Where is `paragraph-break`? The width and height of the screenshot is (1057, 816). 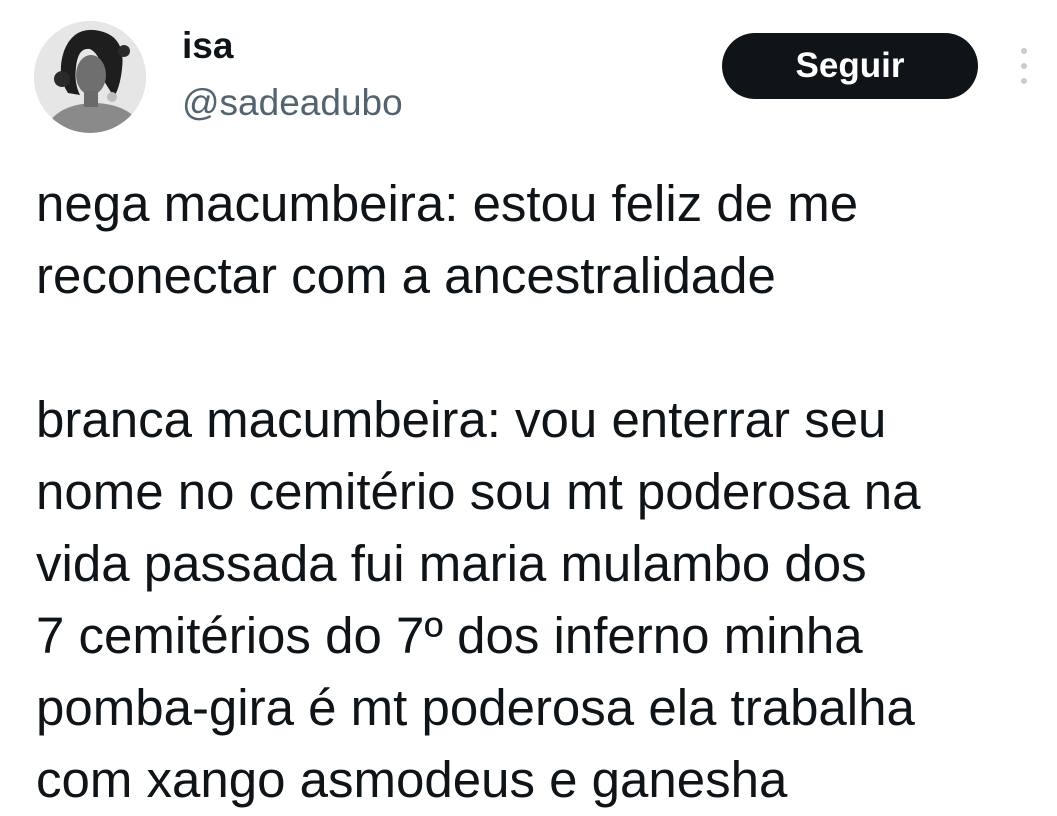
paragraph-break is located at coordinates (543, 348).